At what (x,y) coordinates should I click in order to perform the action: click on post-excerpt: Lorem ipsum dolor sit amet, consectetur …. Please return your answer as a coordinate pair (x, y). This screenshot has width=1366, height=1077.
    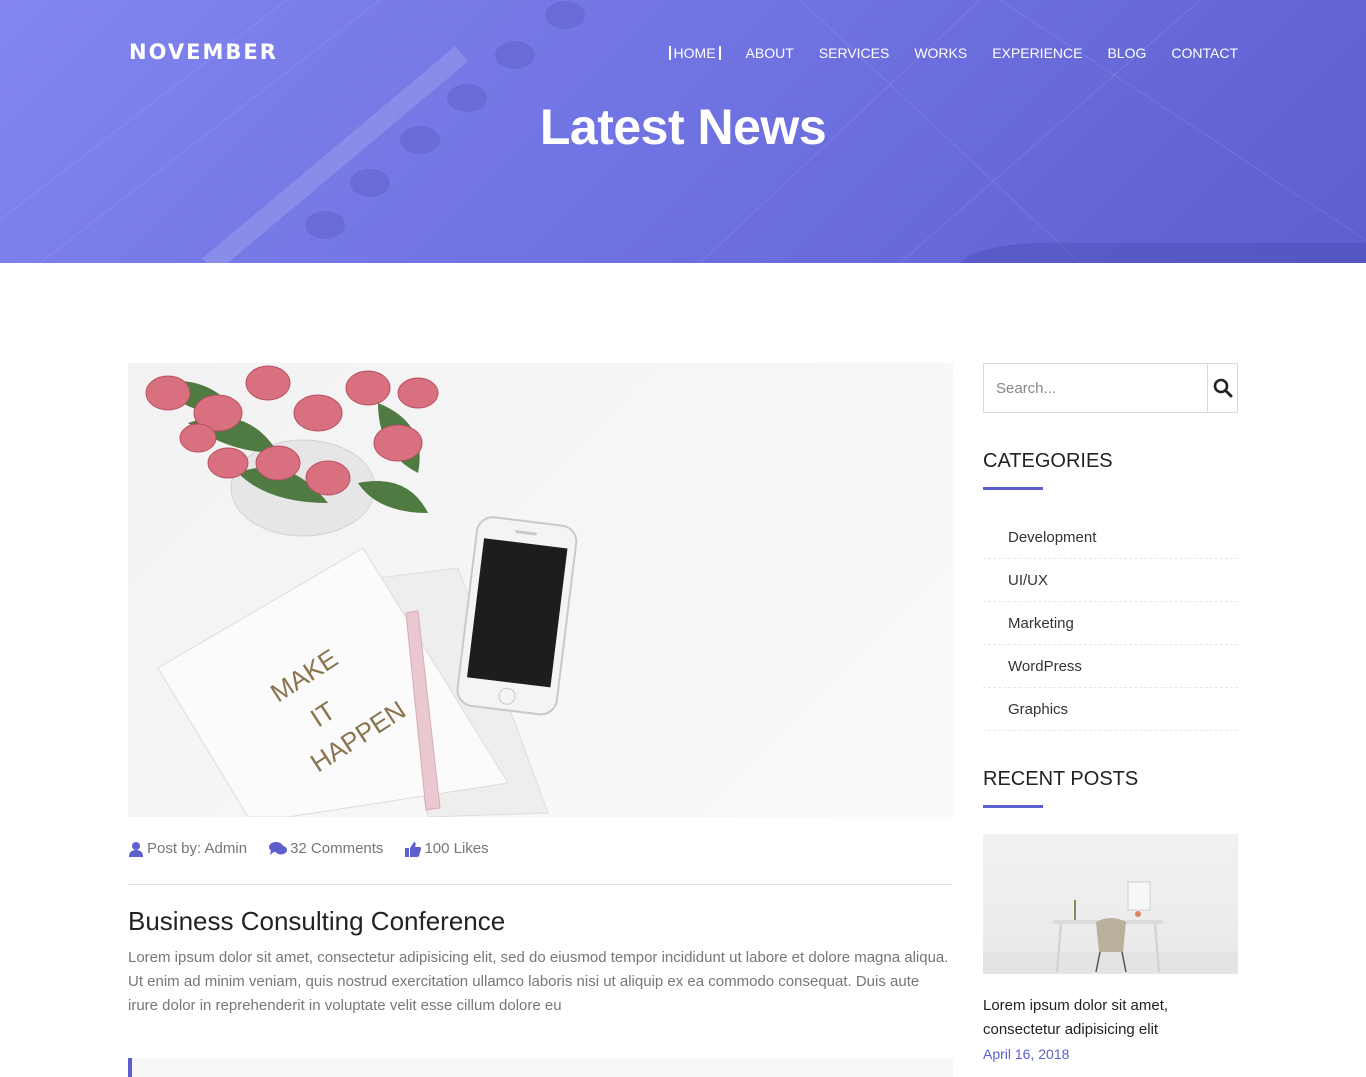
    Looking at the image, I should click on (538, 981).